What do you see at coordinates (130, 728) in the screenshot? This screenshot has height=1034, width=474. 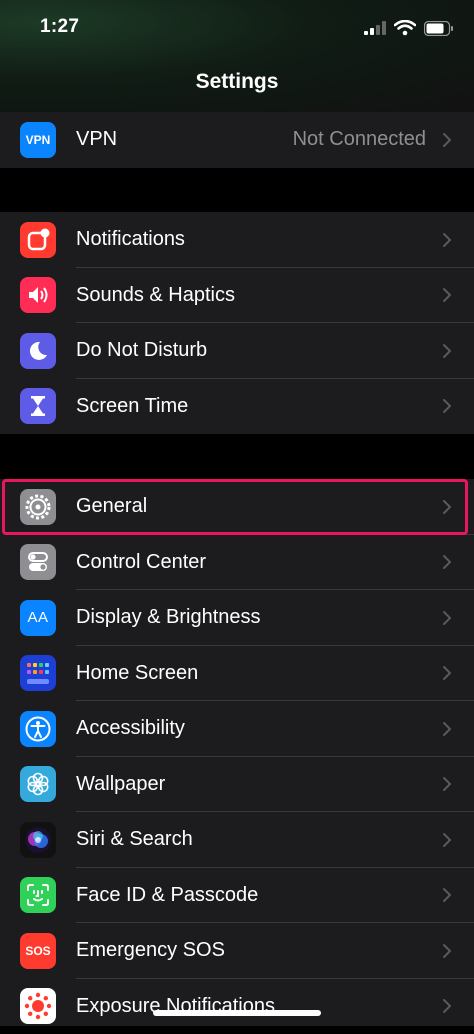 I see `settings-row-label: Accessibility` at bounding box center [130, 728].